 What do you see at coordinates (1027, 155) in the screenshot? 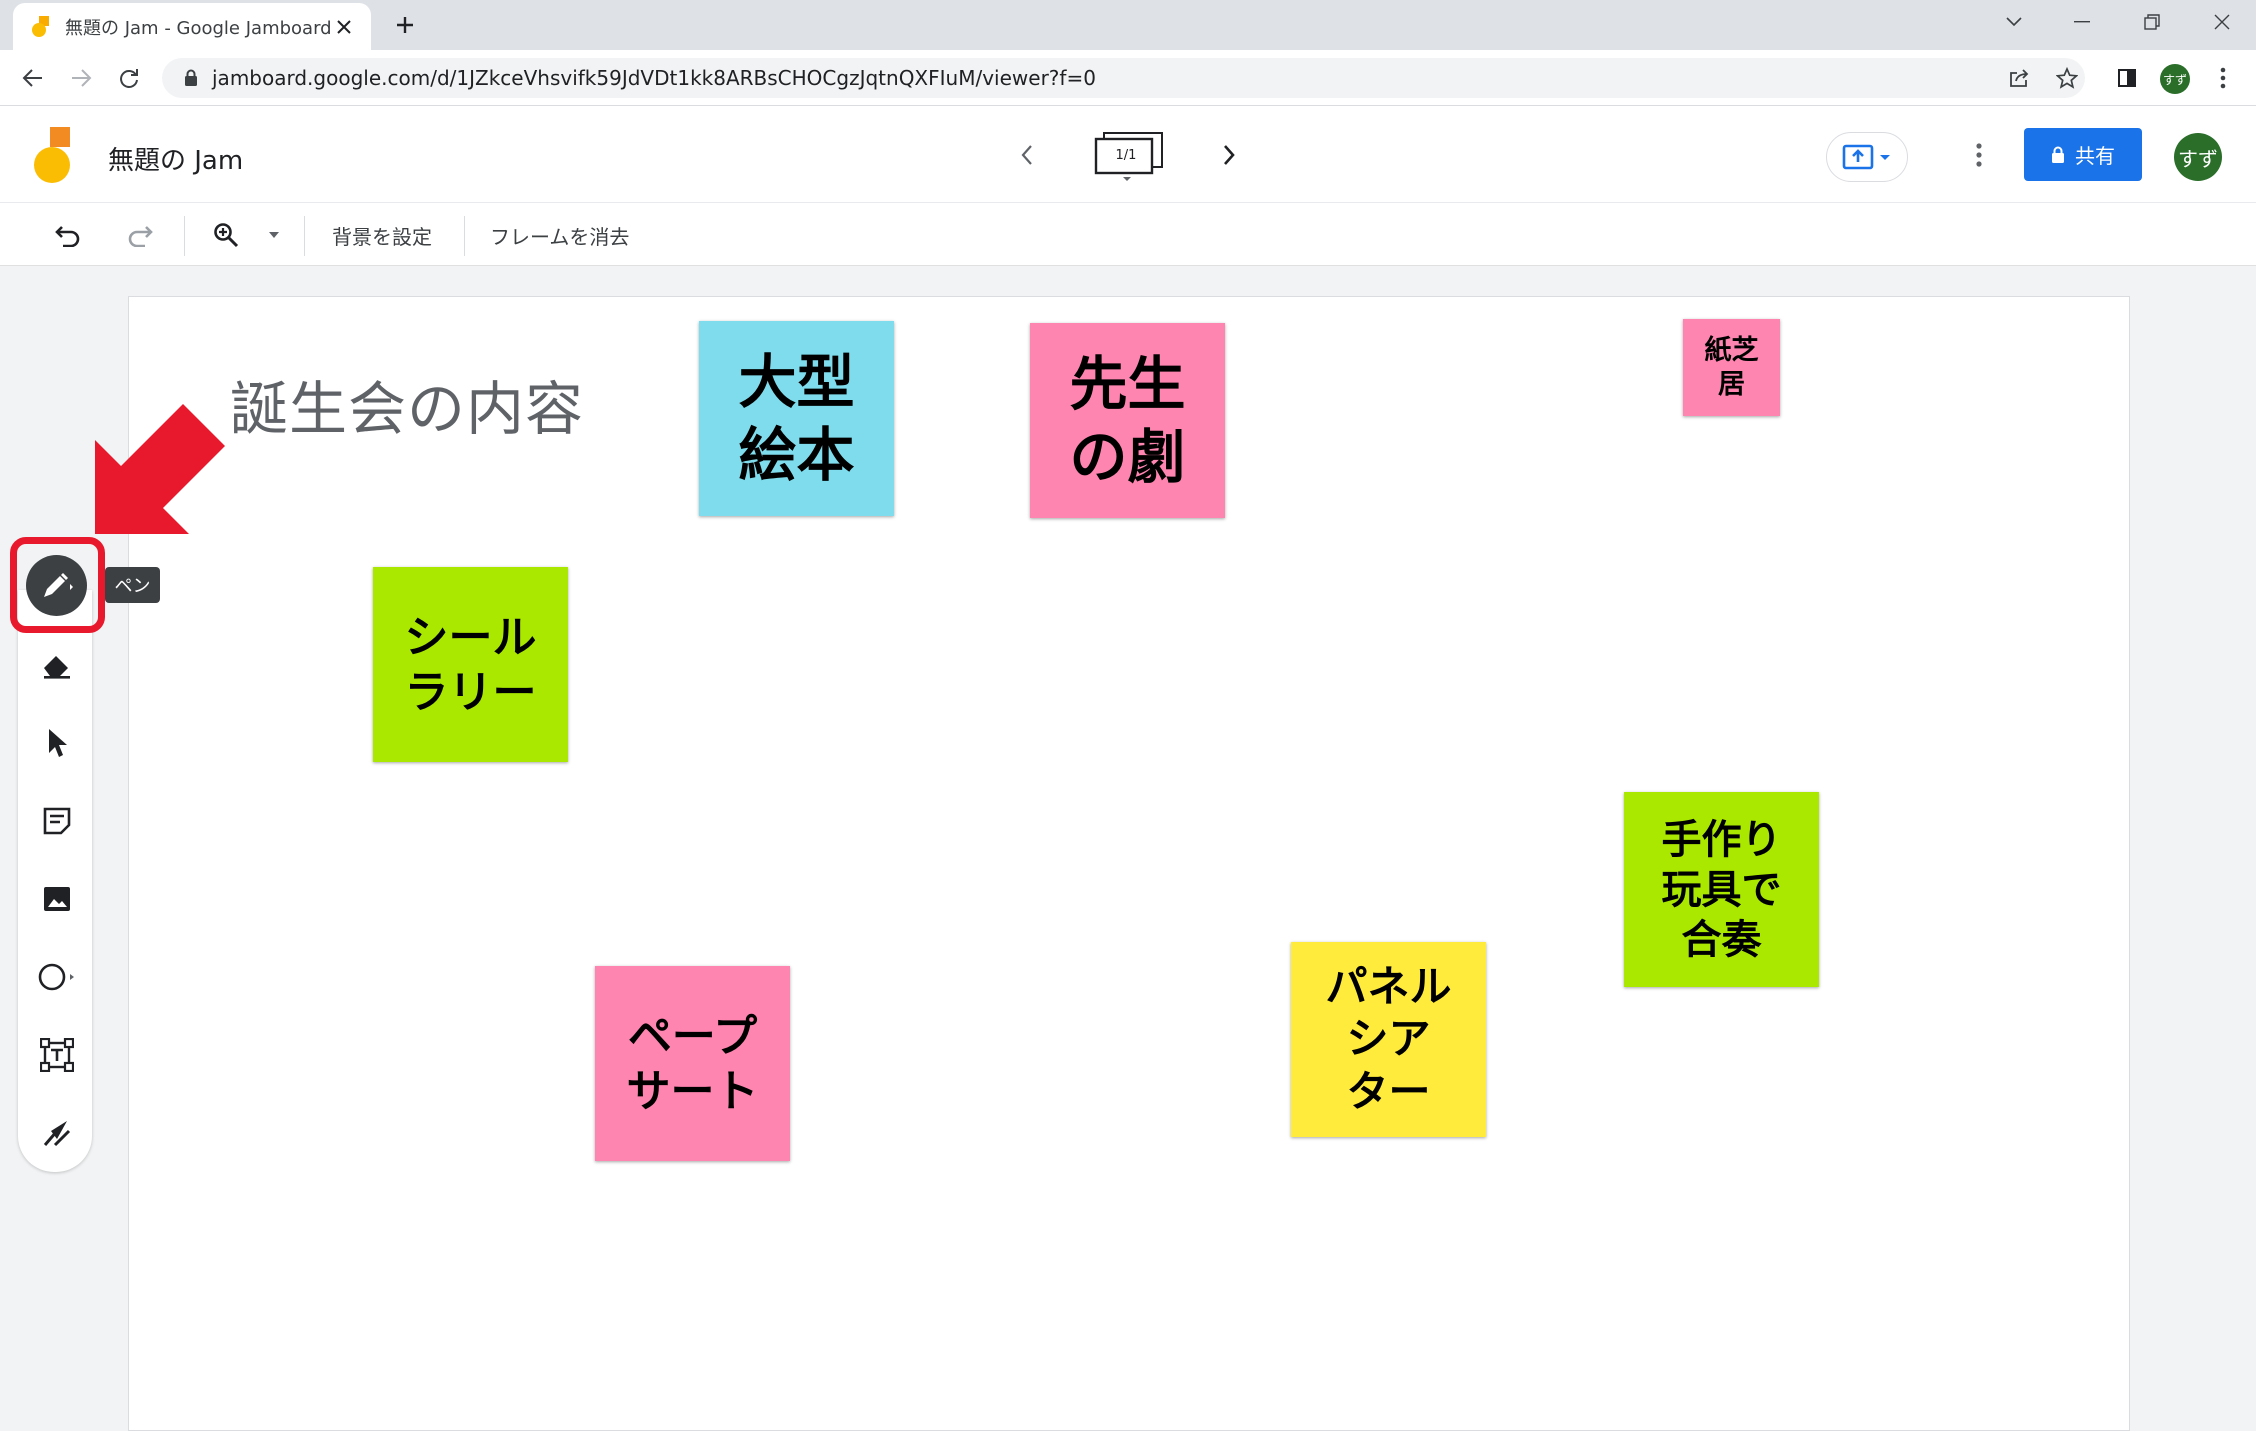
I see `previous-frame-icon` at bounding box center [1027, 155].